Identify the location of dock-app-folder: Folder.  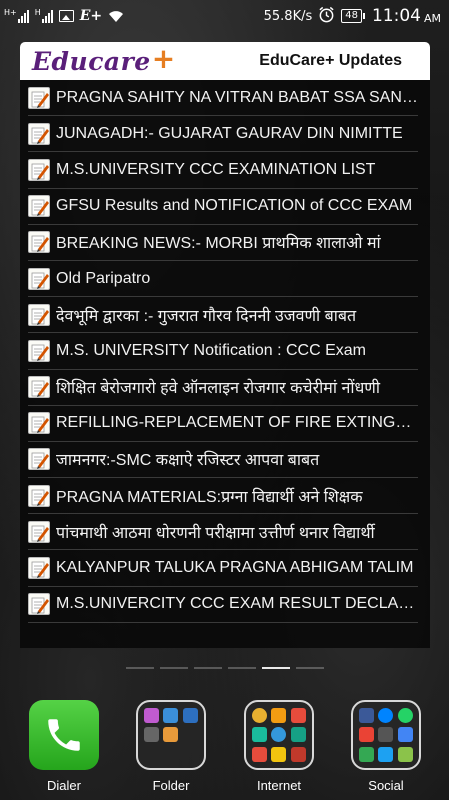
(171, 746).